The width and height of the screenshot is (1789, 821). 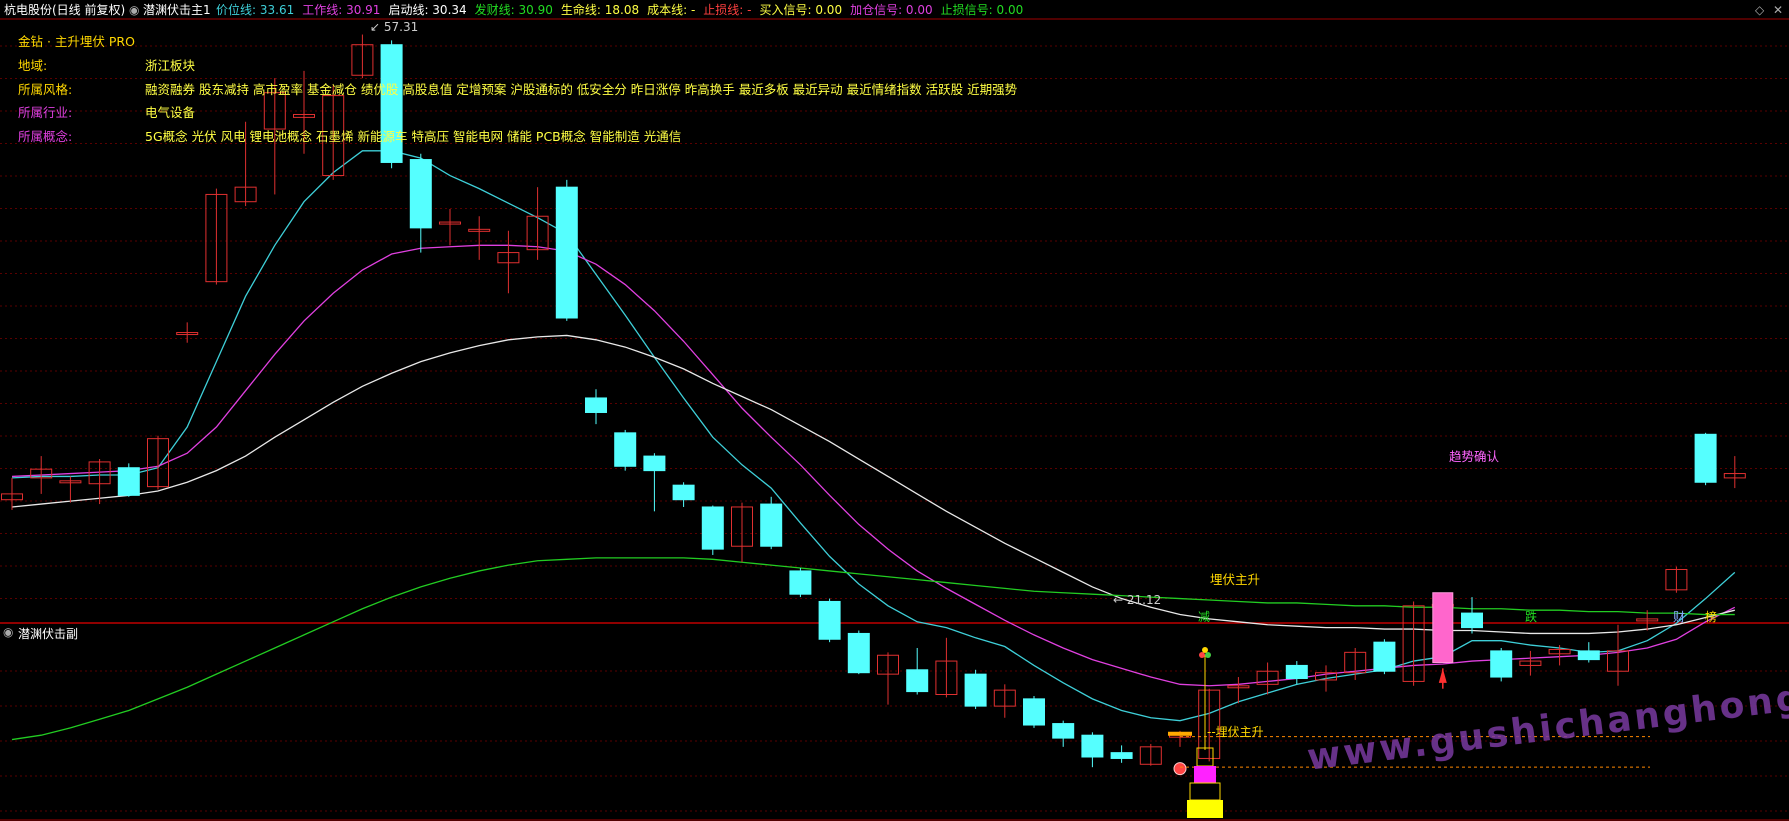 I want to click on high-price-label: ↙ 57.31, so click(x=394, y=27).